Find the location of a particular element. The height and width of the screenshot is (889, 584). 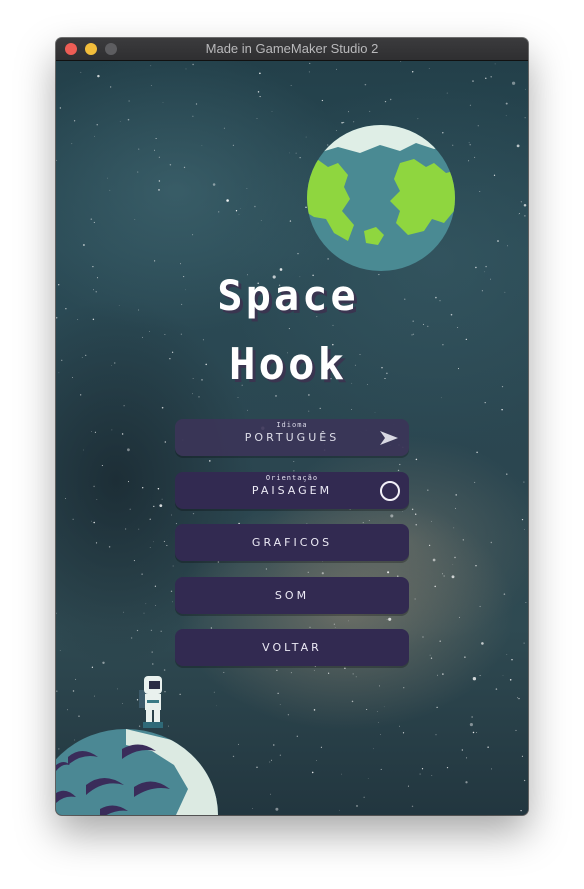

orientation-caption: Orientação is located at coordinates (292, 478).